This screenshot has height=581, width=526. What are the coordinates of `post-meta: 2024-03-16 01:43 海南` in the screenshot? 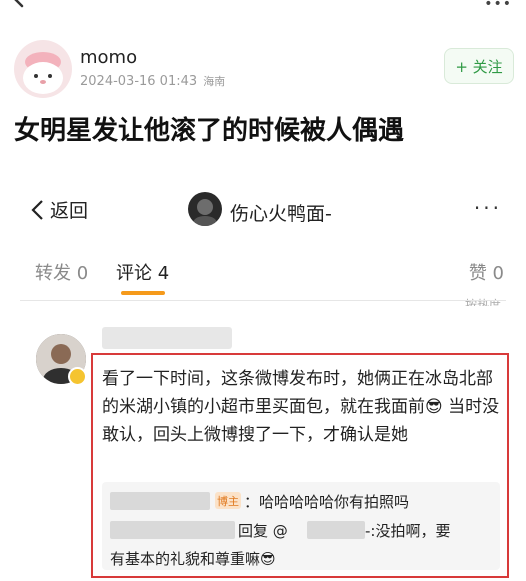 It's located at (152, 81).